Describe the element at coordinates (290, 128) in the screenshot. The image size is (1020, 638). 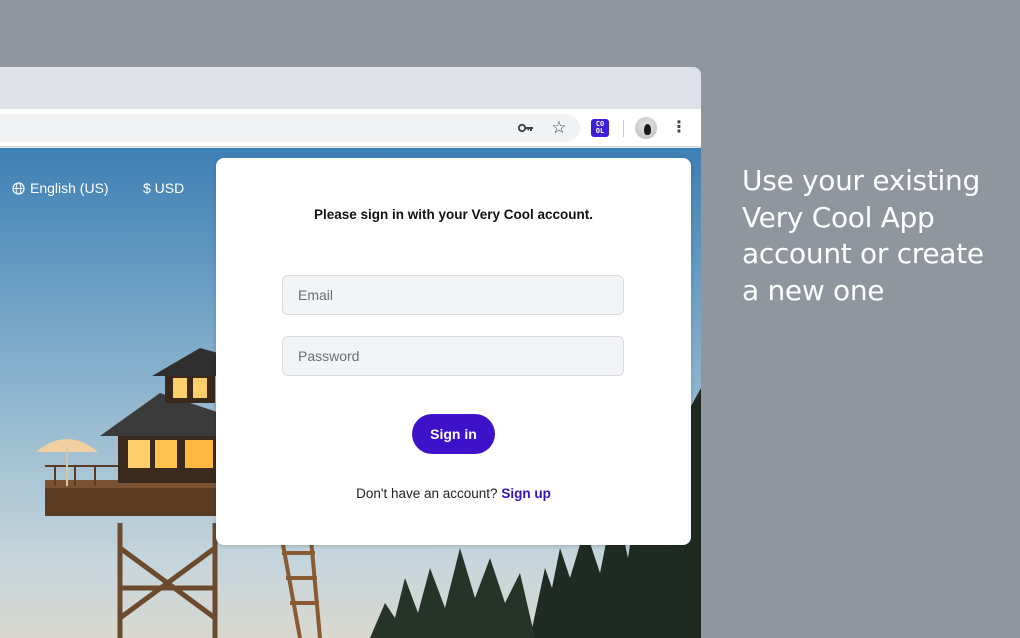
I see `address-bar` at that location.